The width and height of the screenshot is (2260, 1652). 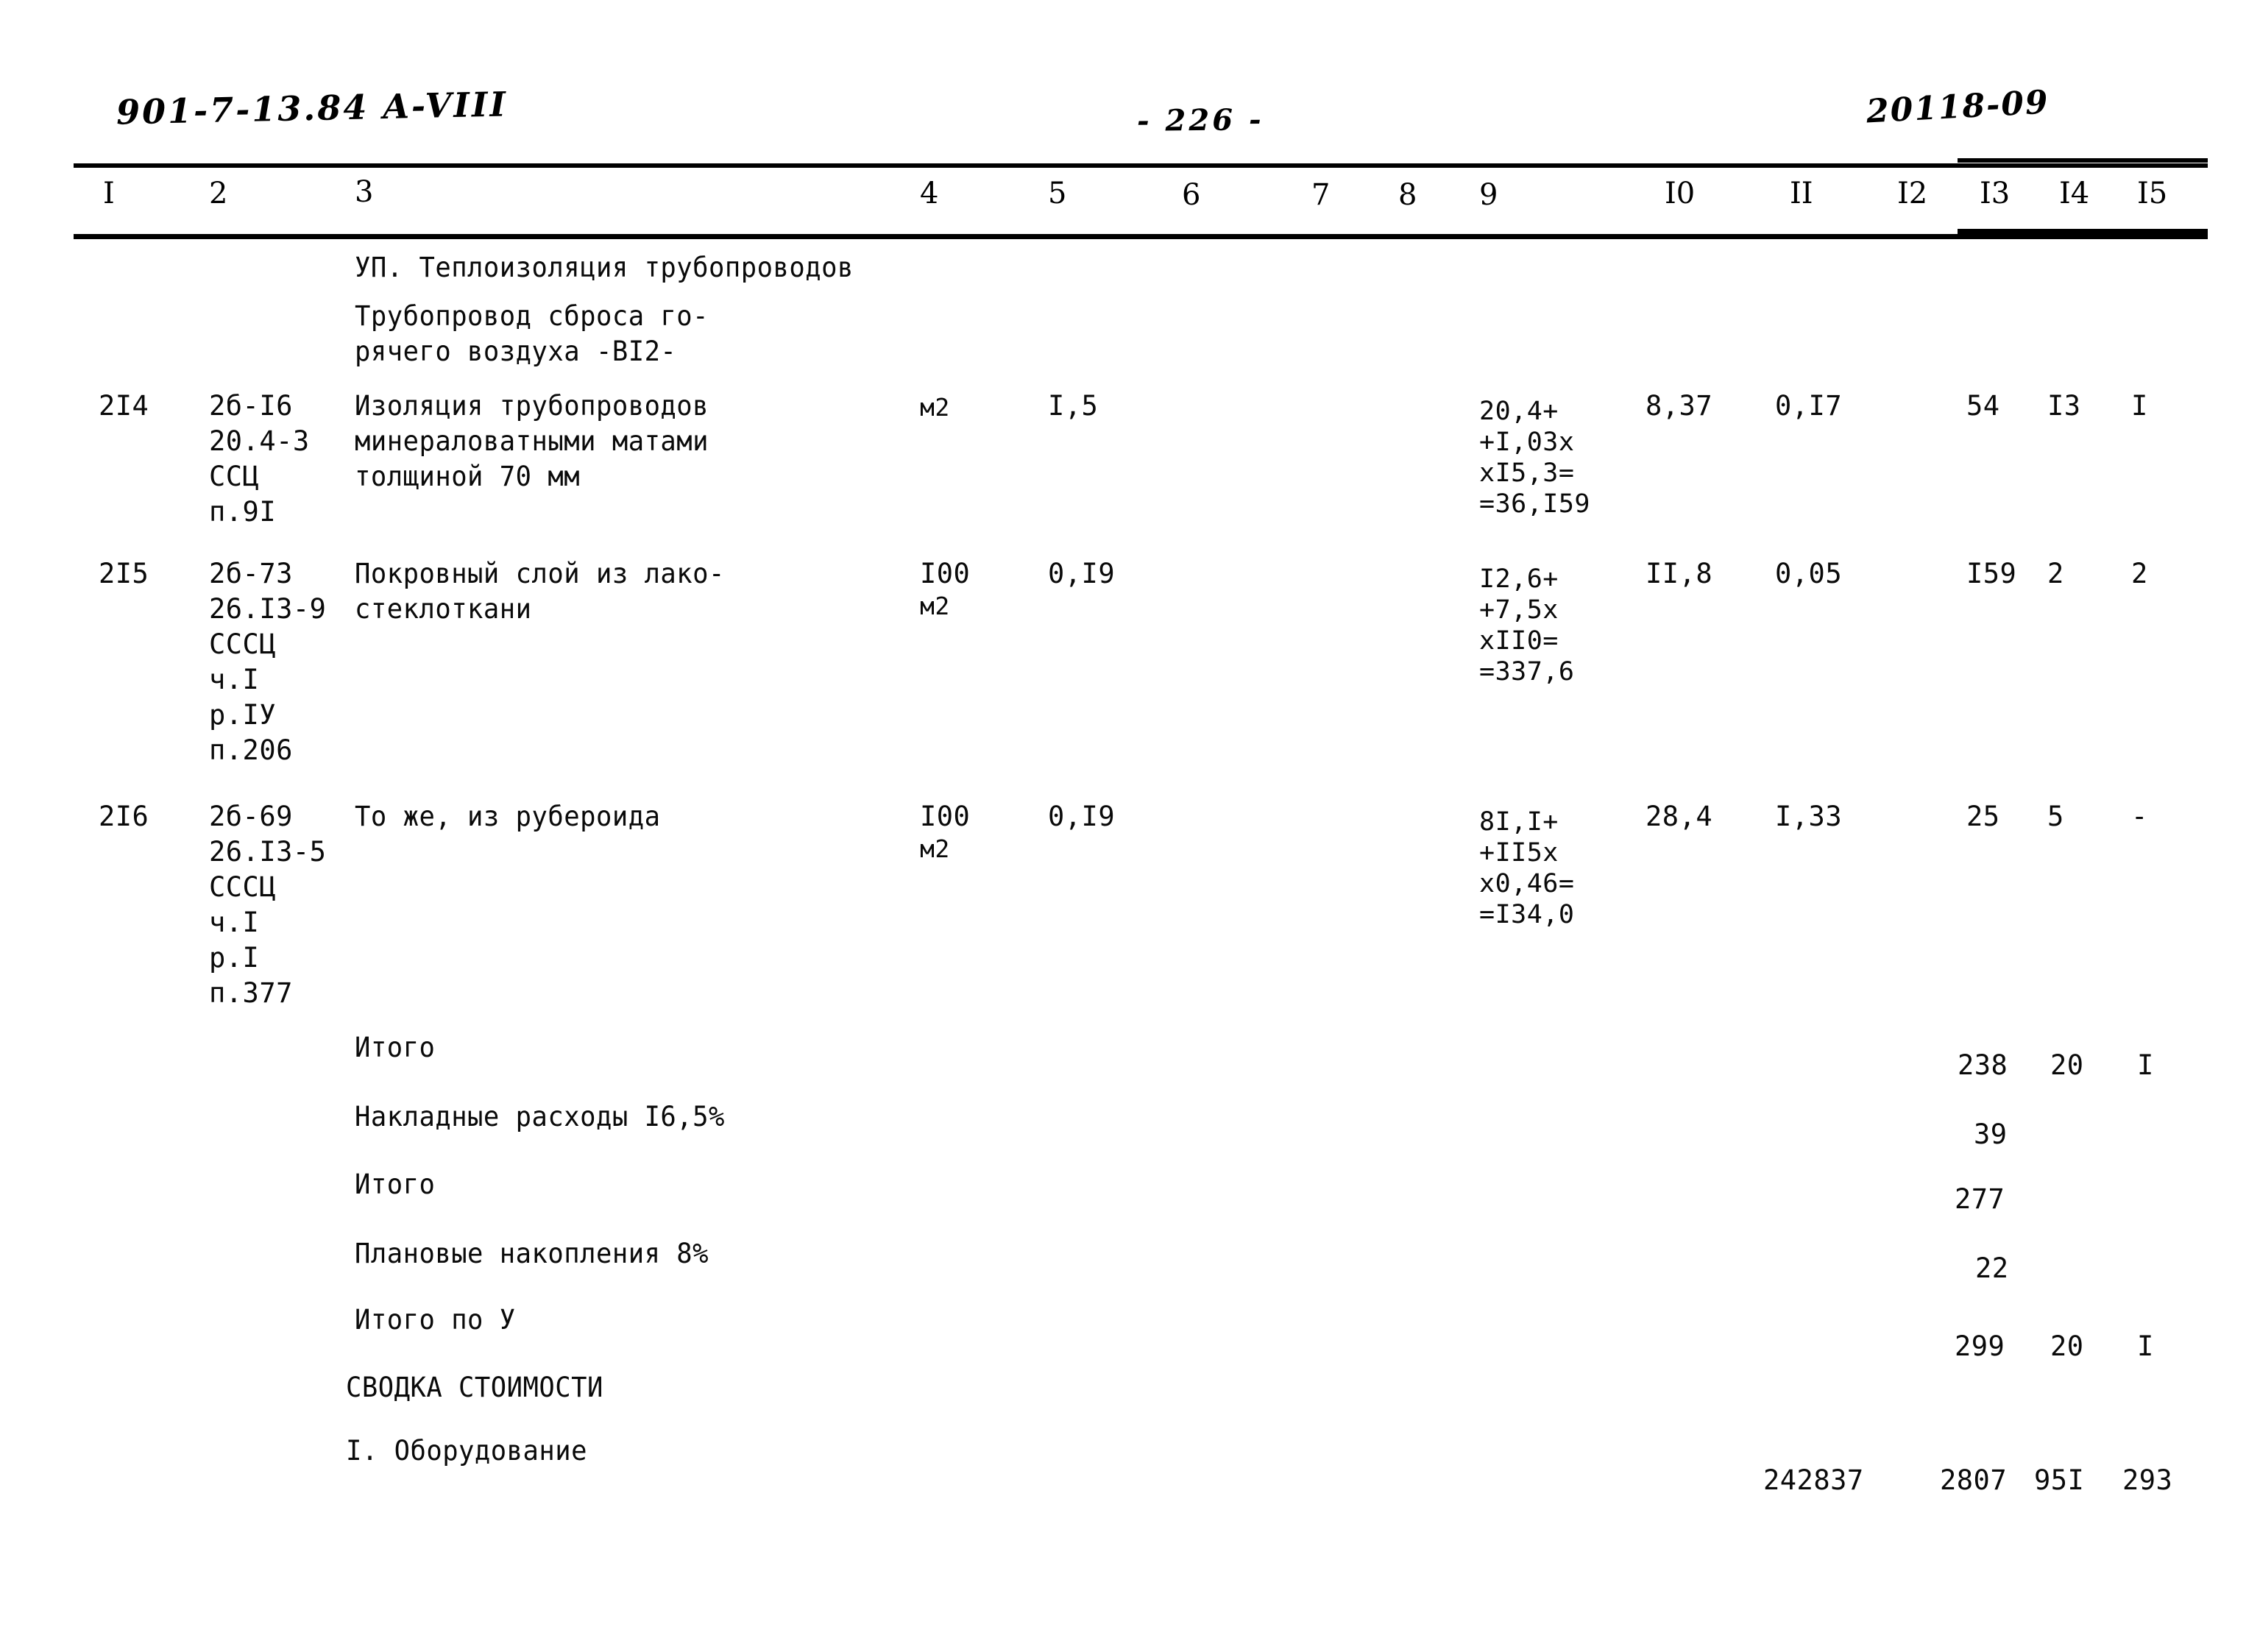 I want to click on summary-col13: 299, so click(x=1980, y=1346).